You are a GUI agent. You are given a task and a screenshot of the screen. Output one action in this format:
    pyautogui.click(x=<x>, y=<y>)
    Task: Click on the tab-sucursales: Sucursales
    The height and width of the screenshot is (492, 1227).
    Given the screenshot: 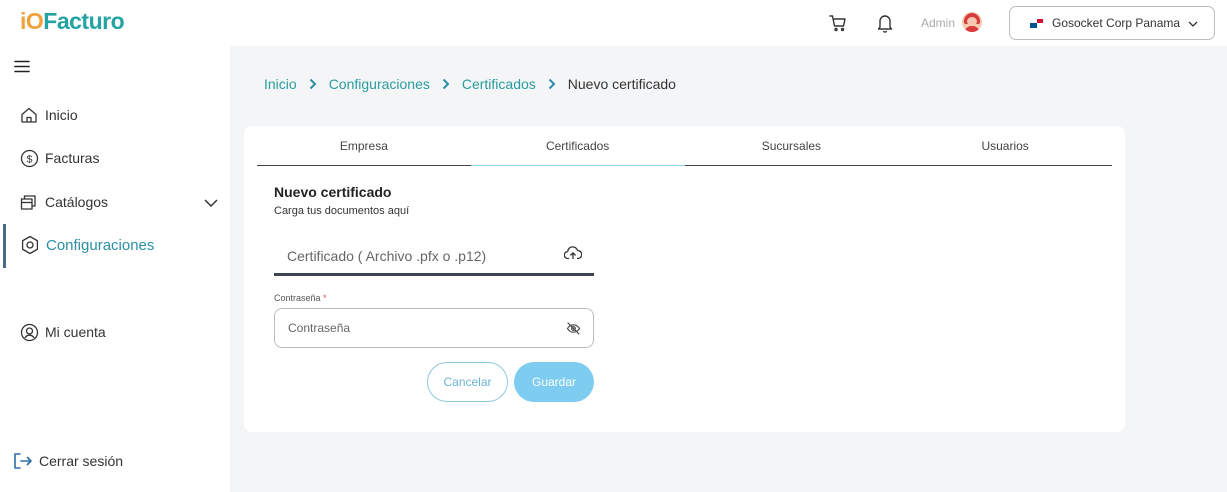 What is the action you would take?
    pyautogui.click(x=792, y=145)
    